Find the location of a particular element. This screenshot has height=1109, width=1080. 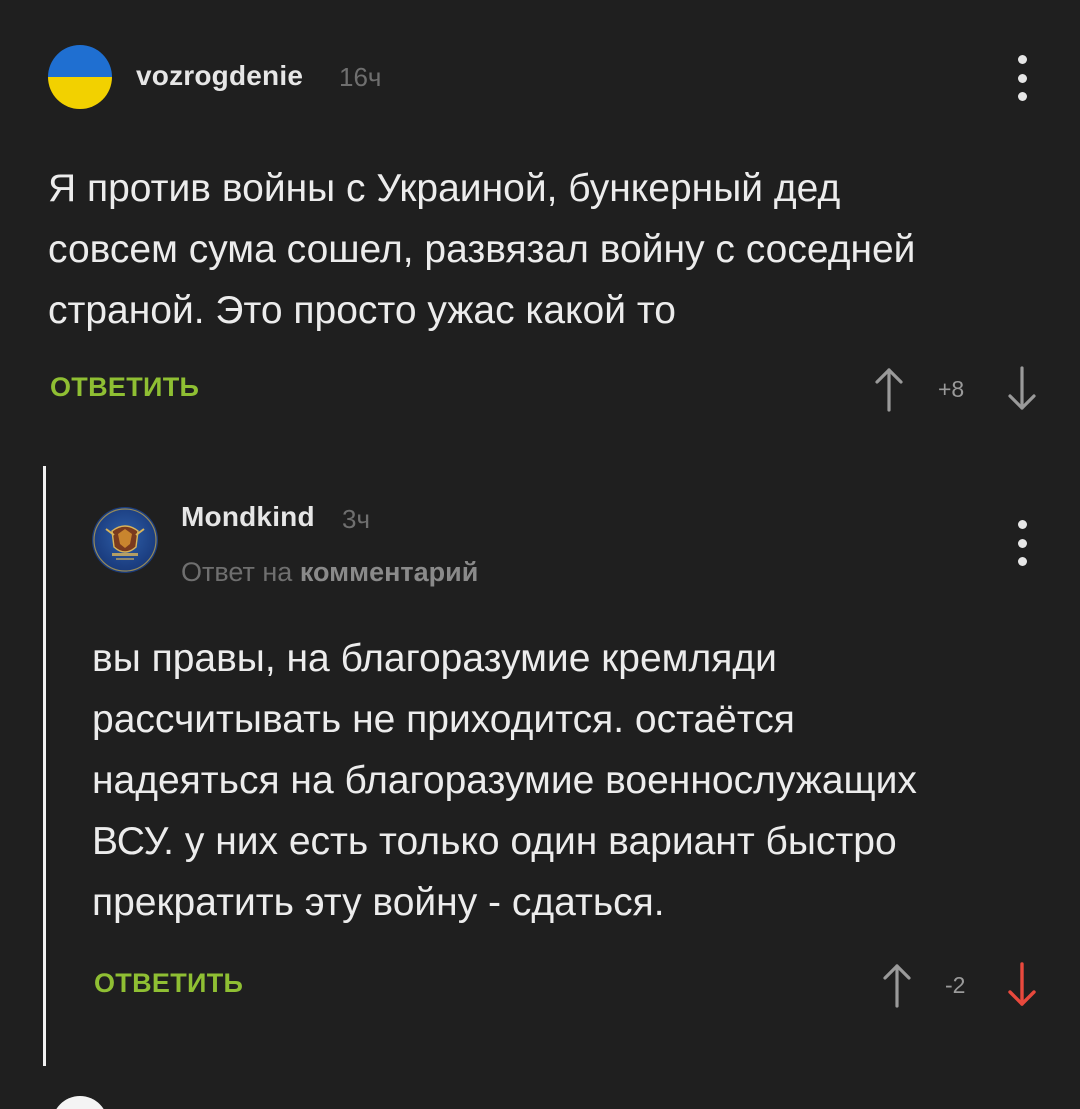

reply-to-prefix: Ответ на is located at coordinates (237, 572).